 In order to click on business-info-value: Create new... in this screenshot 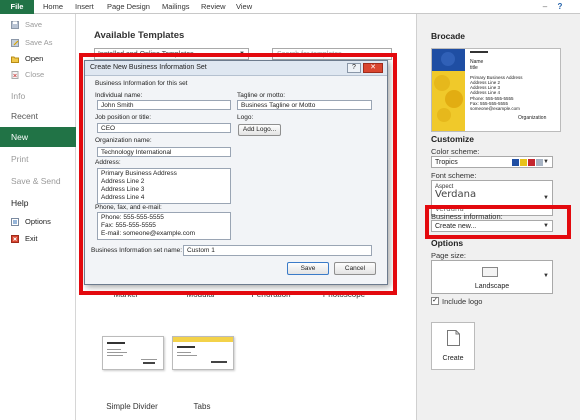, I will do `click(456, 226)`.